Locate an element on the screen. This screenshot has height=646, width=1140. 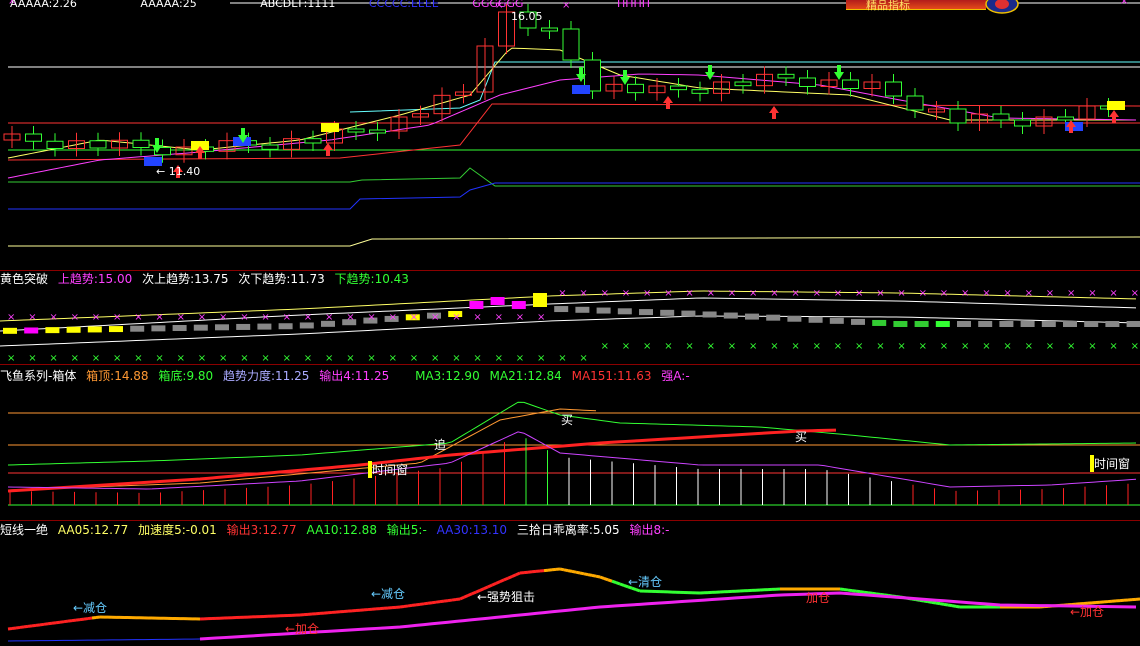
time-window-marker: 时间窗 is located at coordinates (388, 469).